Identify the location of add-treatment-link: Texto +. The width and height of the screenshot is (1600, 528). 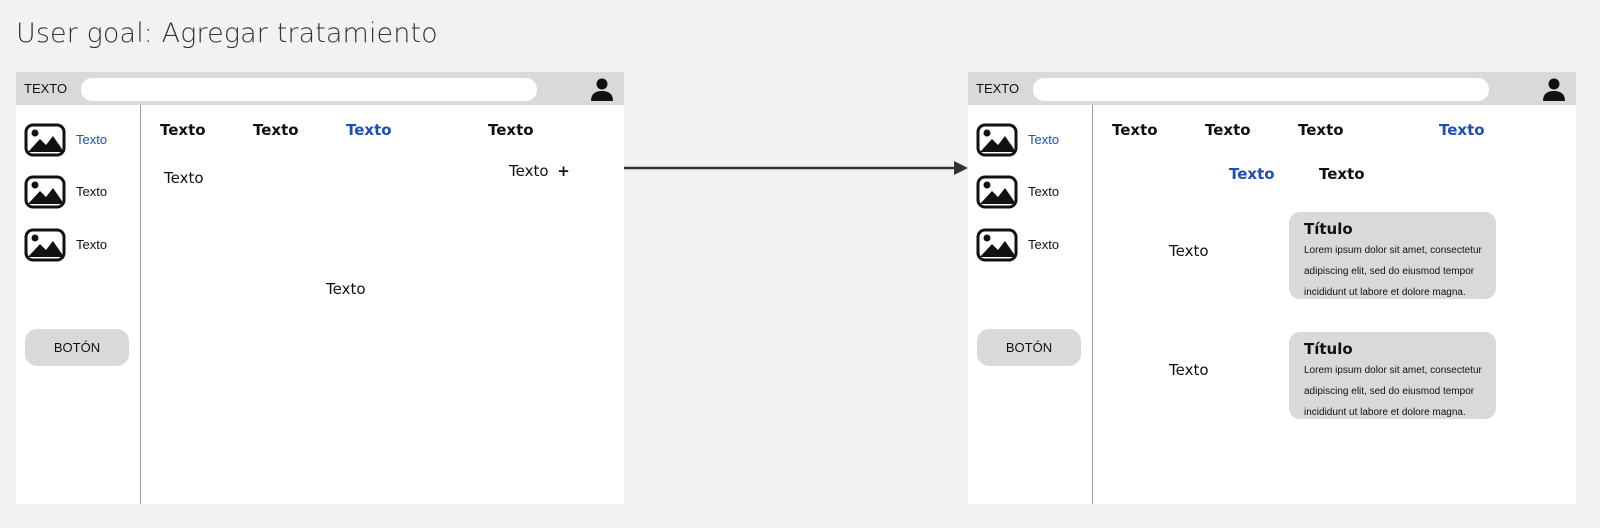
(539, 171).